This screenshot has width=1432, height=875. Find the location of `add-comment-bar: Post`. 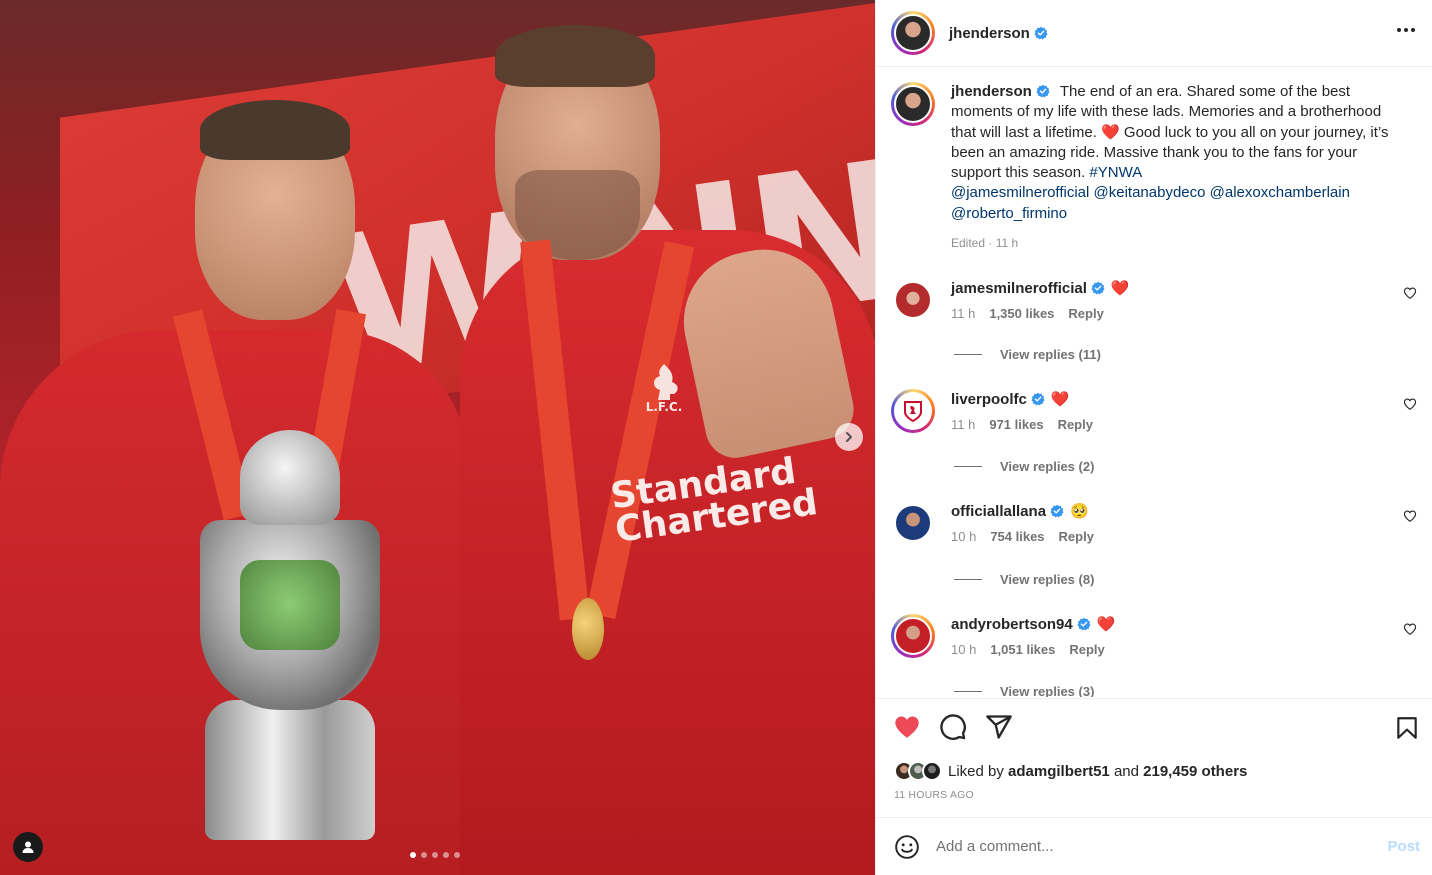

add-comment-bar: Post is located at coordinates (1154, 846).